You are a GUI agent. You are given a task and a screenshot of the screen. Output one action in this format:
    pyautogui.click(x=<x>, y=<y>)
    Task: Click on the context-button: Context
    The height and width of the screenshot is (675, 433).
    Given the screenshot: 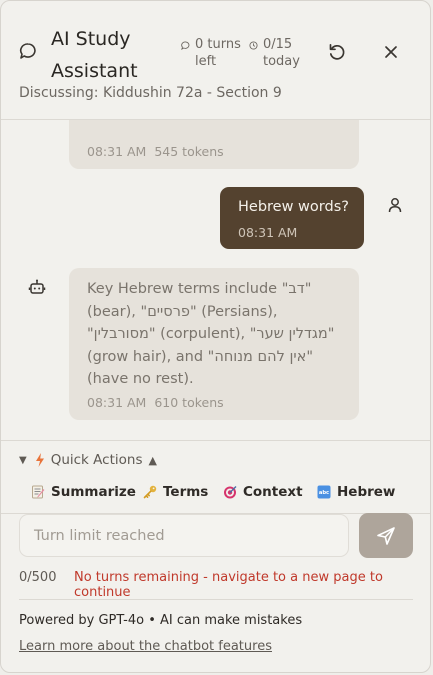 What is the action you would take?
    pyautogui.click(x=263, y=492)
    